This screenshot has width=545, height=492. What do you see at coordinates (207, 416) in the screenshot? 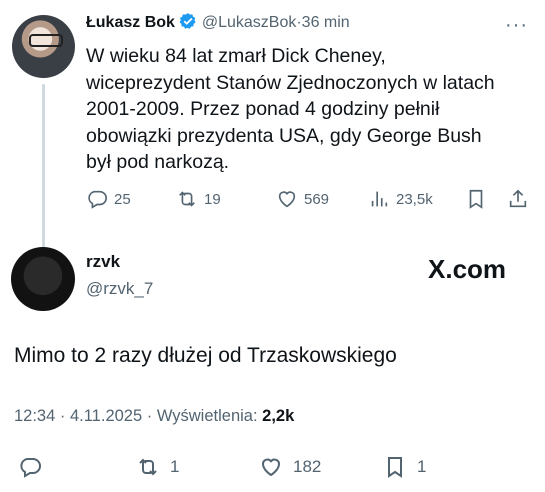
I see `views-label: Wyświetlenia:` at bounding box center [207, 416].